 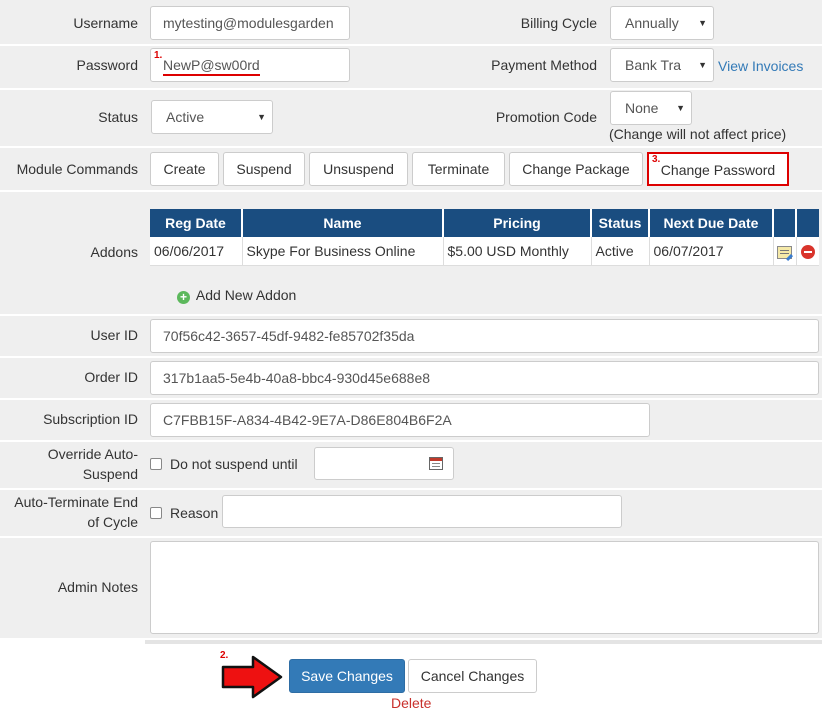 What do you see at coordinates (264, 169) in the screenshot?
I see `suspend-button: Suspend` at bounding box center [264, 169].